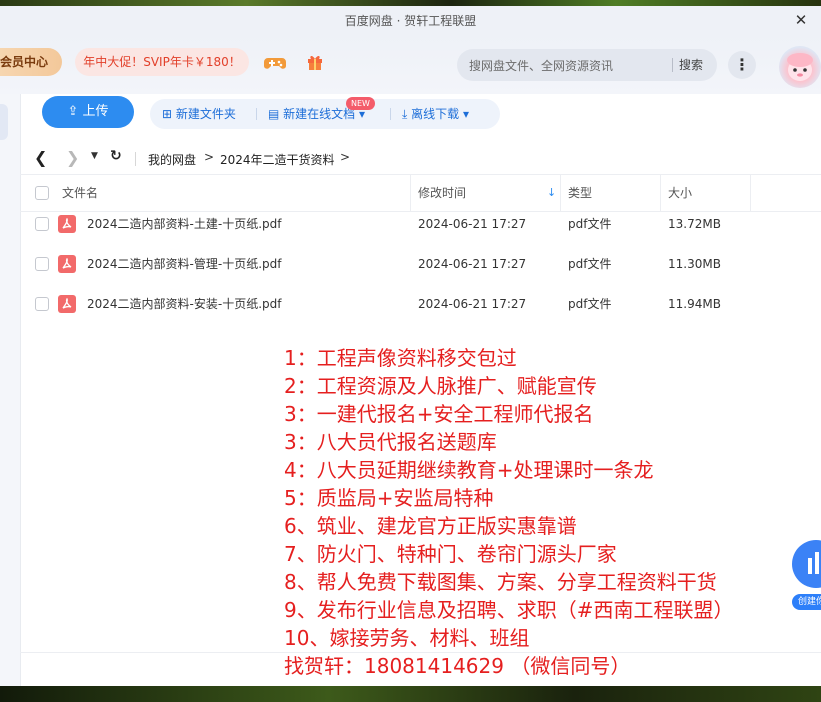 This screenshot has width=821, height=702. Describe the element at coordinates (172, 159) in the screenshot. I see `breadcrumb-root: 我的网盘` at that location.